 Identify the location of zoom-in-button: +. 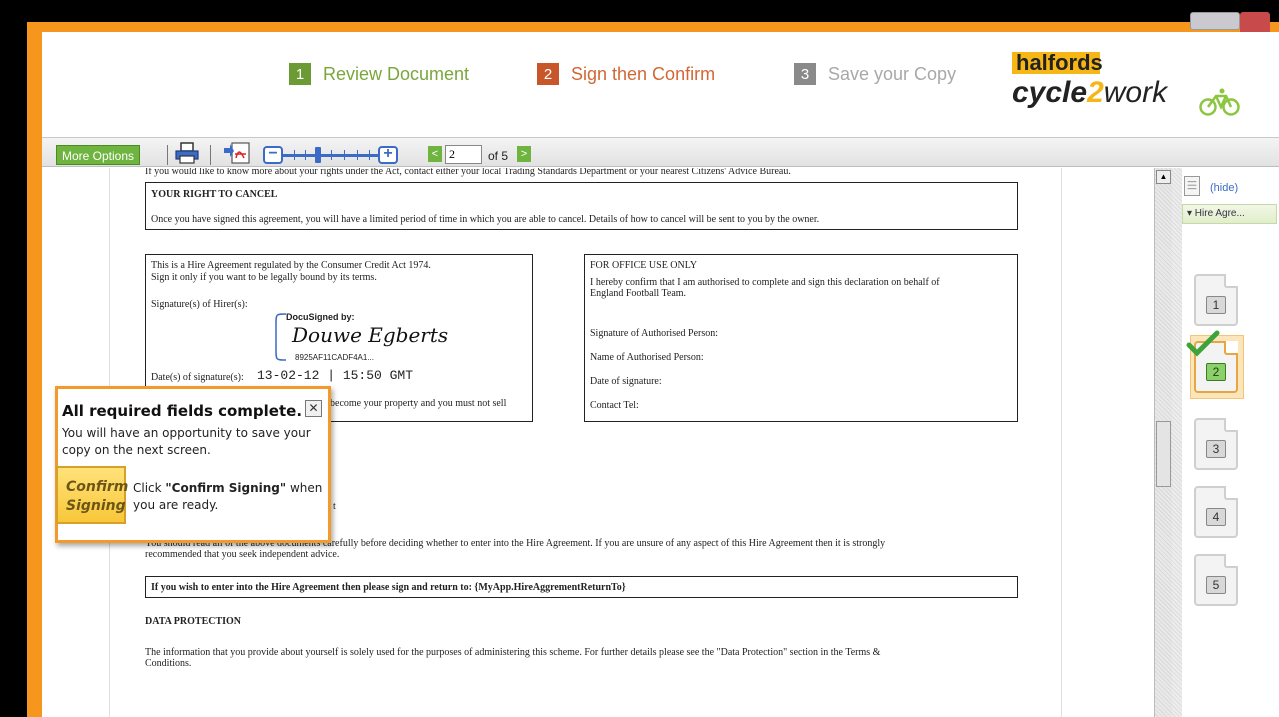
(388, 155).